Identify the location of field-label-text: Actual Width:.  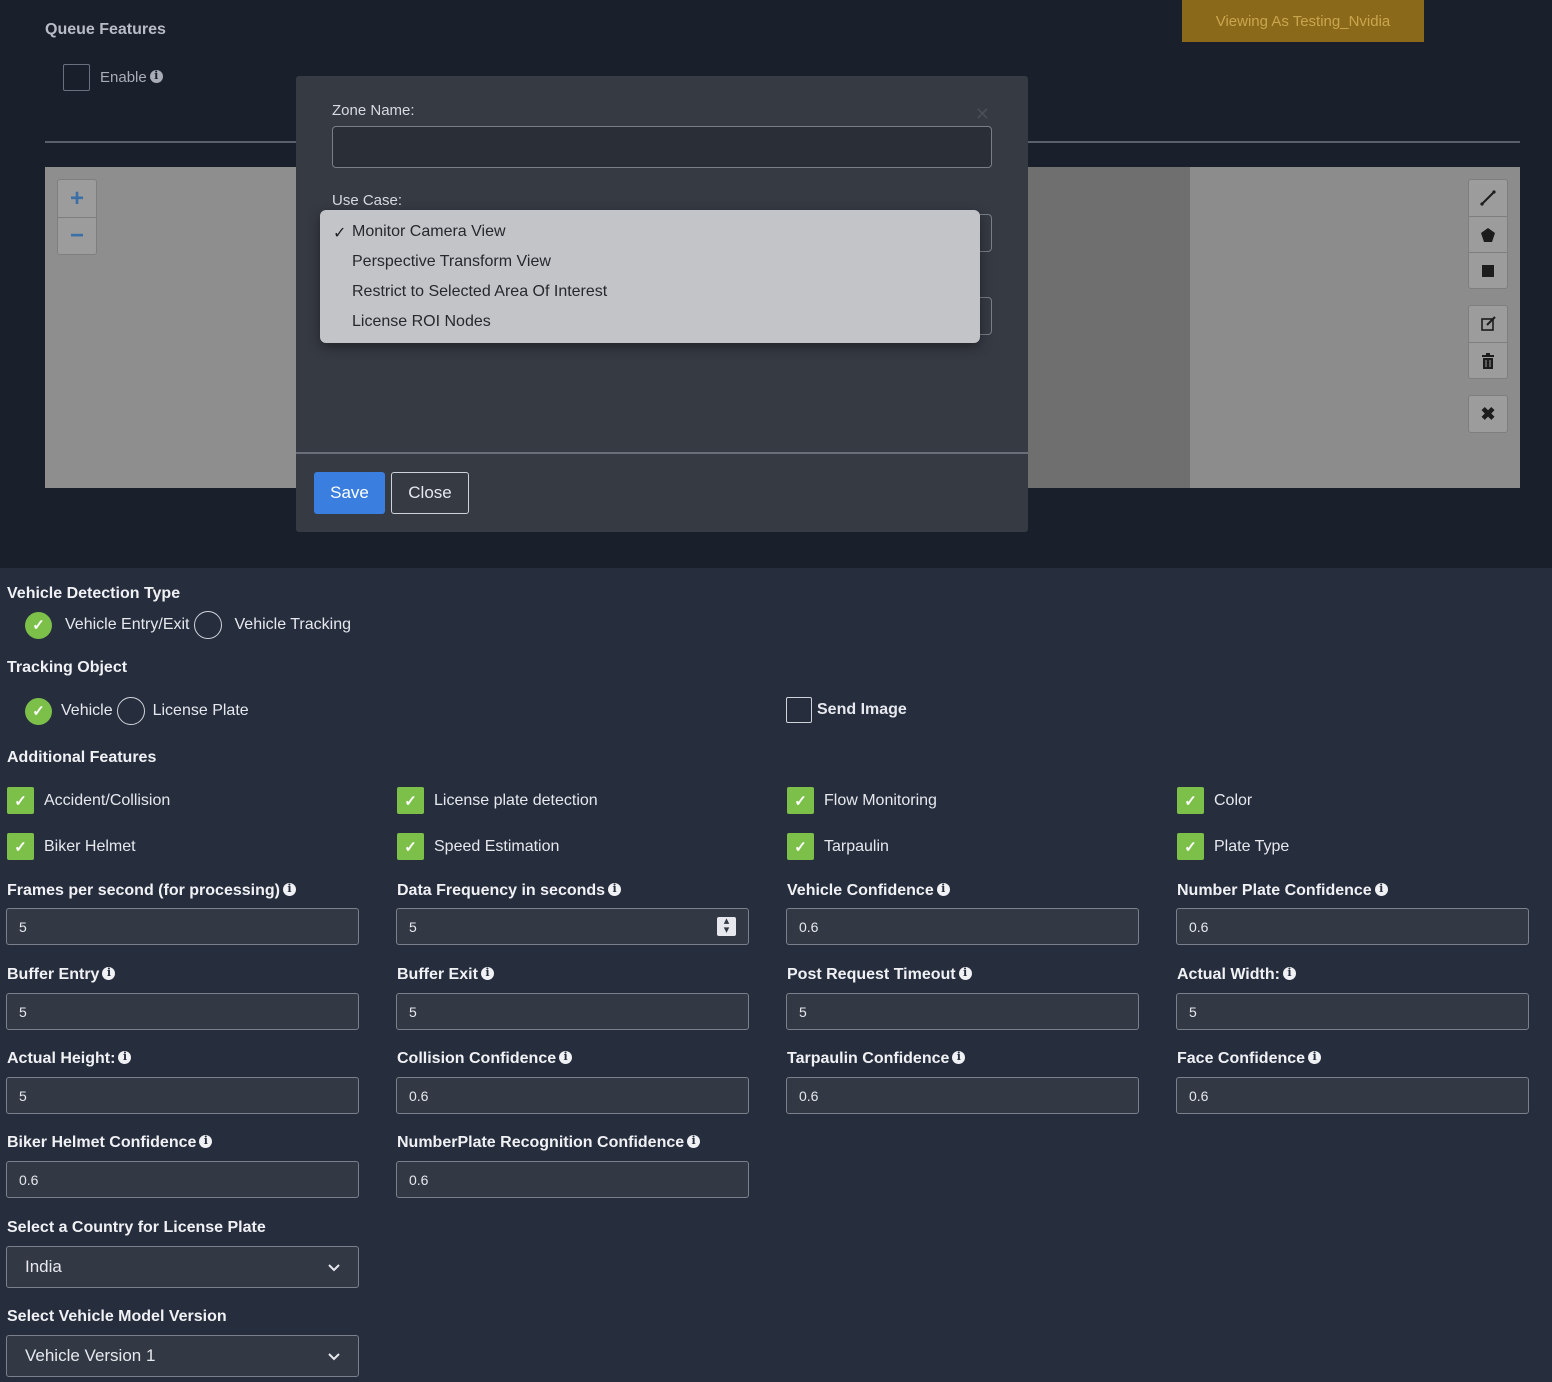
(1228, 974).